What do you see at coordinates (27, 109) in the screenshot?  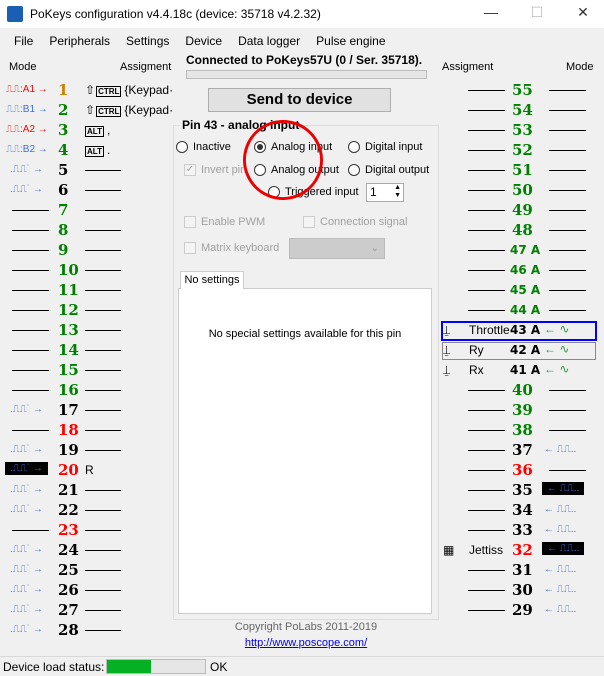 I see `encoder-mode-icon: ⎍⎍:B1 →` at bounding box center [27, 109].